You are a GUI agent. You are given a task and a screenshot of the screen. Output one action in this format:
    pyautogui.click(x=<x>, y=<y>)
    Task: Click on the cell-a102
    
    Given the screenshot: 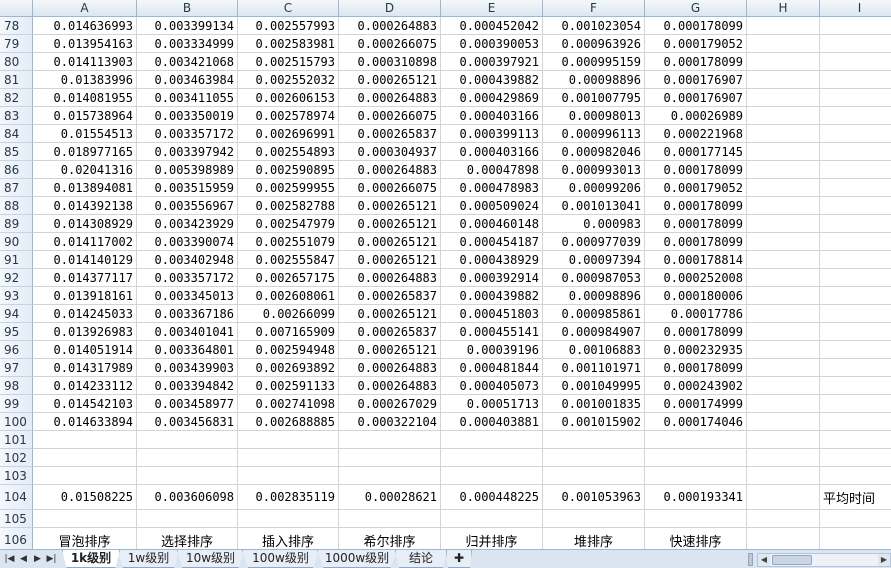 What is the action you would take?
    pyautogui.click(x=85, y=458)
    